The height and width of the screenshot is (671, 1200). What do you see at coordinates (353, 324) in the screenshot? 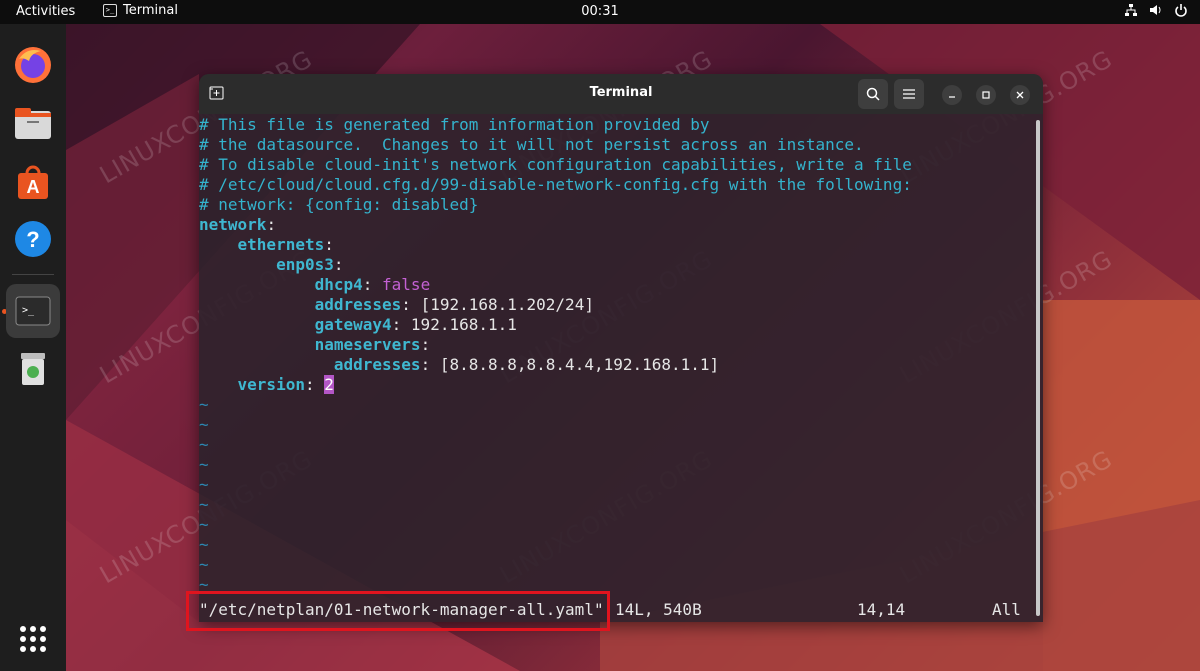
I see `yaml-key: gateway4` at bounding box center [353, 324].